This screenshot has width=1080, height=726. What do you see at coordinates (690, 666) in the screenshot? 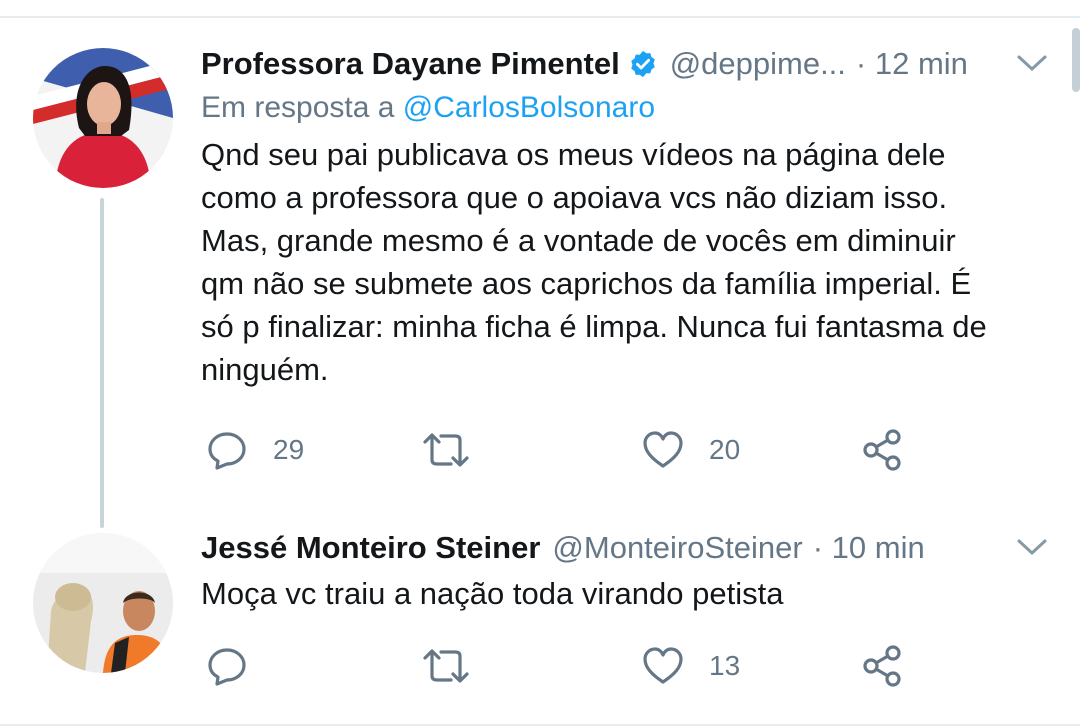
I see `like-button: 13` at bounding box center [690, 666].